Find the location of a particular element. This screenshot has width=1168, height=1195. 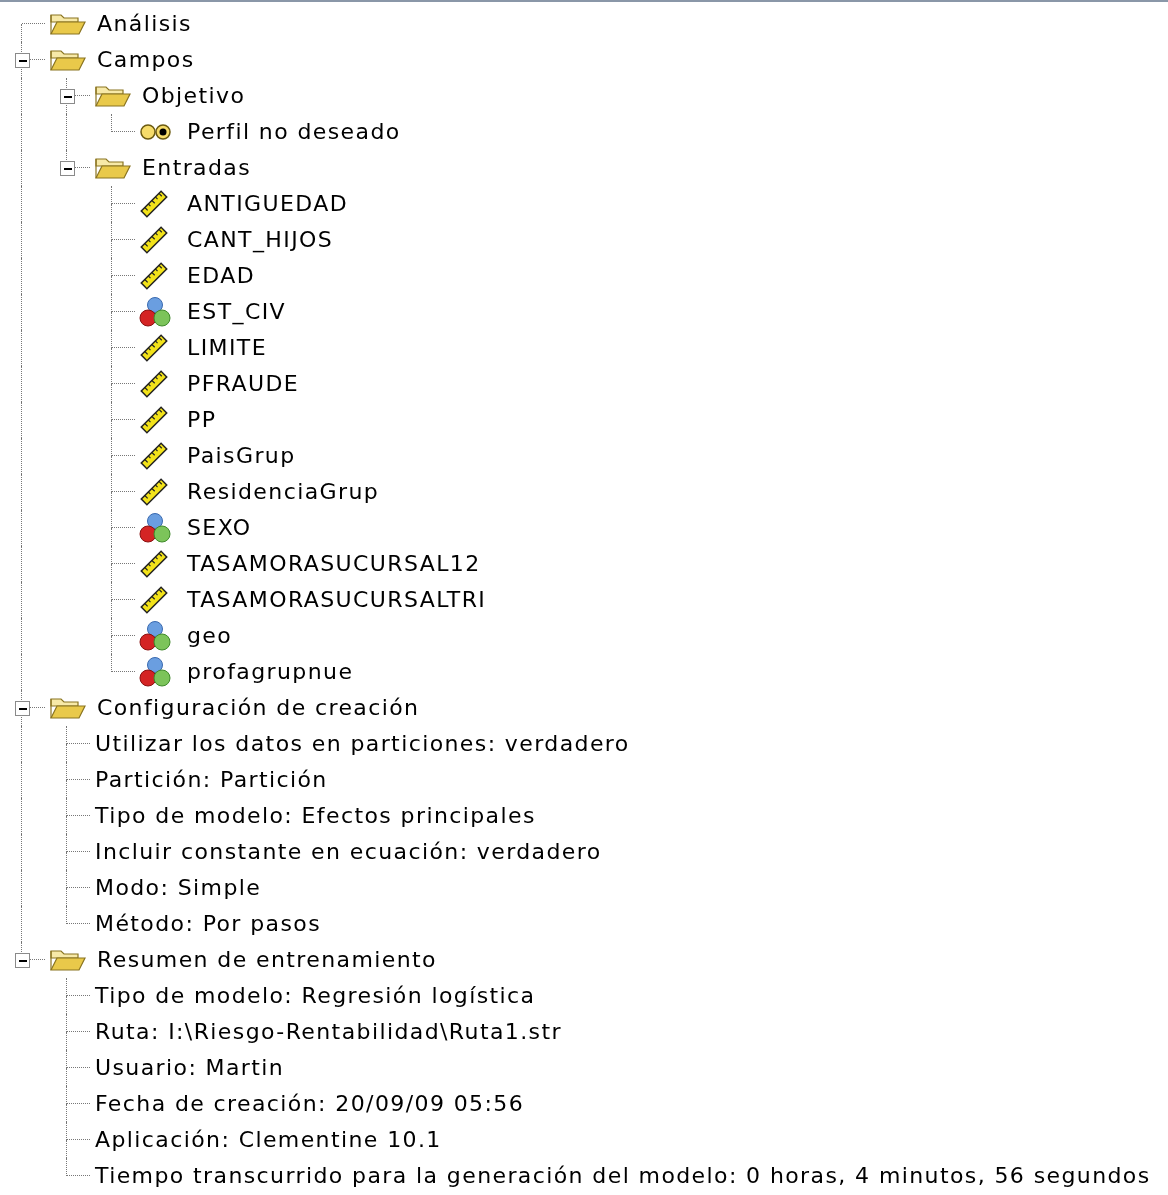

tree-node-label: TASAMORASUCURSAL12 is located at coordinates (334, 564).